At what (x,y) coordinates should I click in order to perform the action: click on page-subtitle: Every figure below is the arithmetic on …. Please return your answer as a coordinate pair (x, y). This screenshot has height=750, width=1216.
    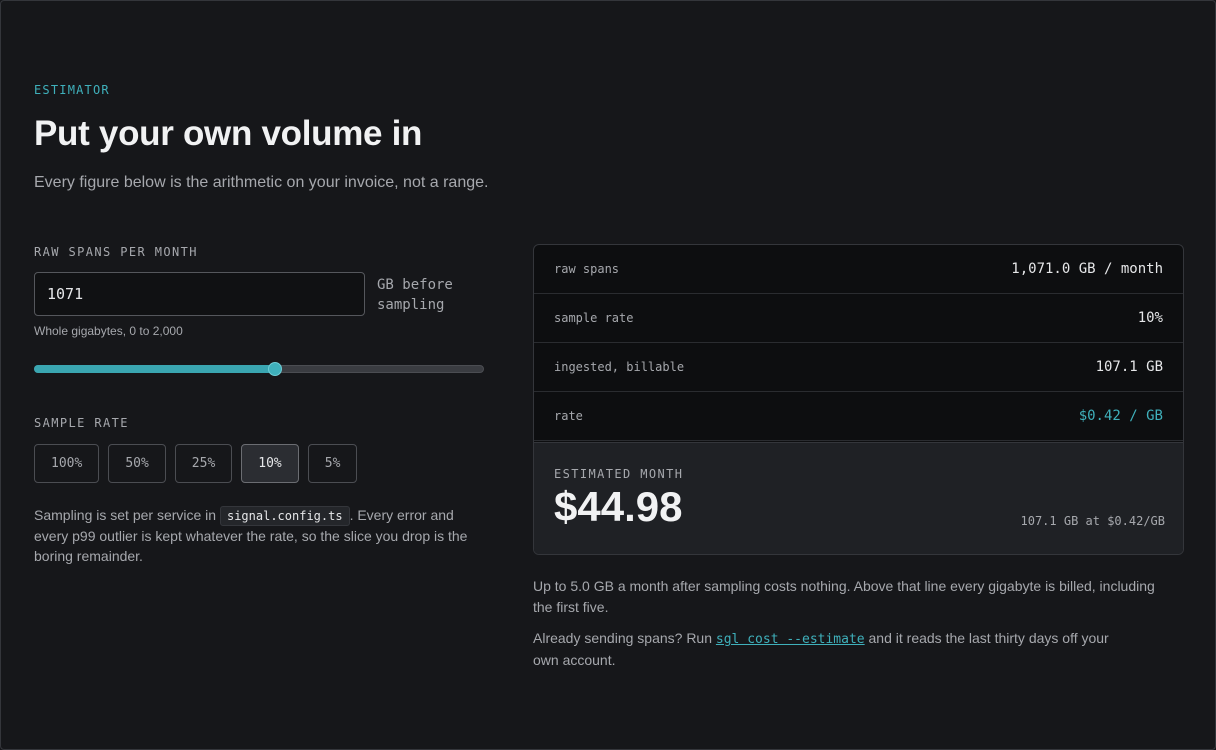
    Looking at the image, I should click on (261, 182).